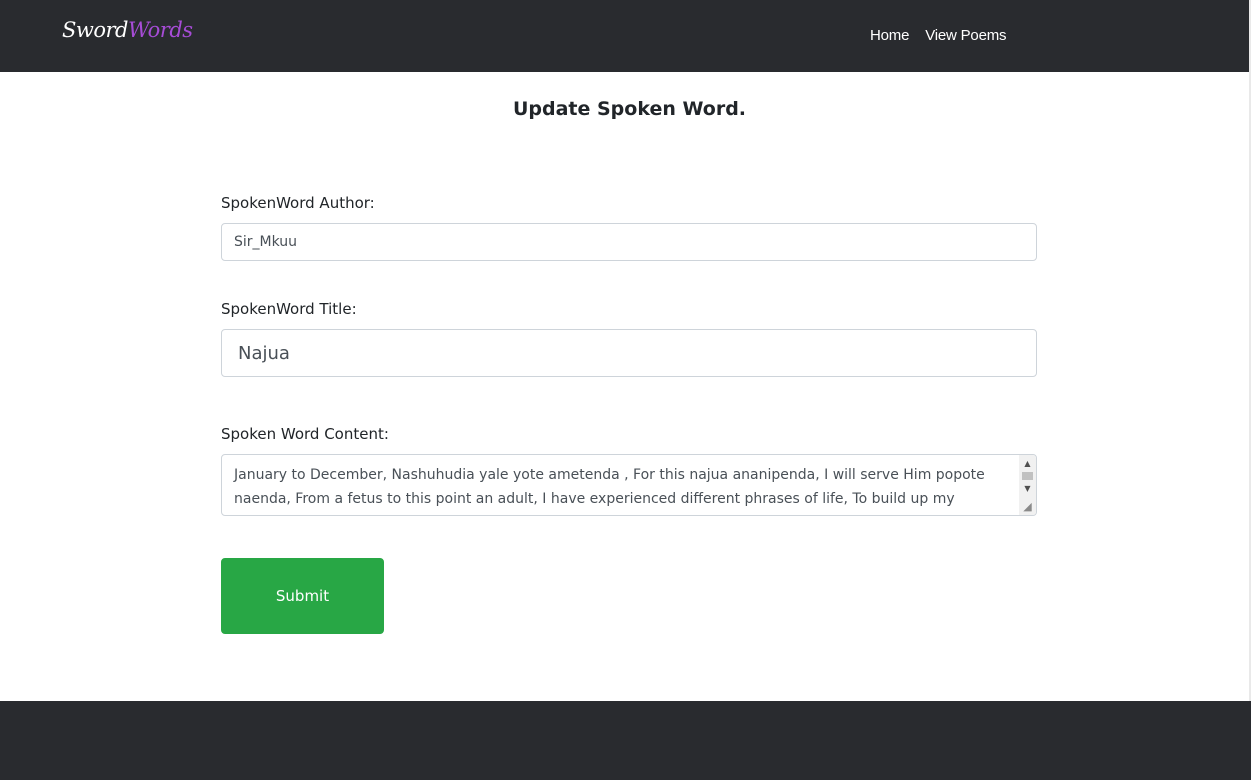 The width and height of the screenshot is (1251, 780). I want to click on content-label: Spoken Word Content:, so click(305, 434).